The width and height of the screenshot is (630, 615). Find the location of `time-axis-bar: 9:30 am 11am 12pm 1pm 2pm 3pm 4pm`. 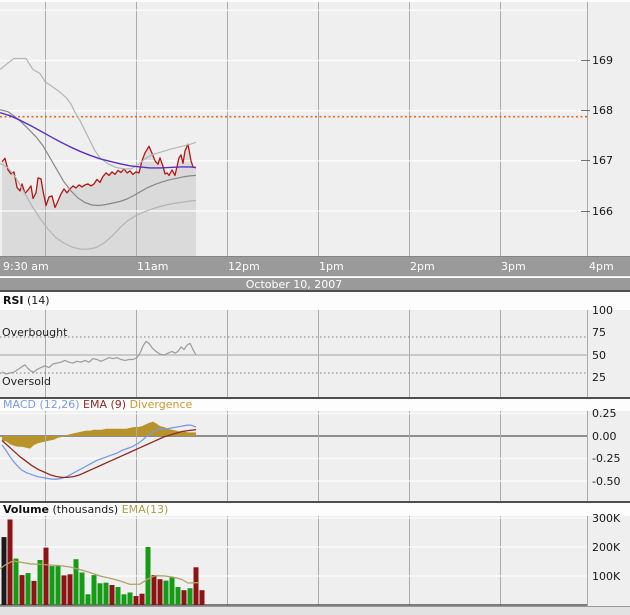

time-axis-bar: 9:30 am 11am 12pm 1pm 2pm 3pm 4pm is located at coordinates (315, 266).